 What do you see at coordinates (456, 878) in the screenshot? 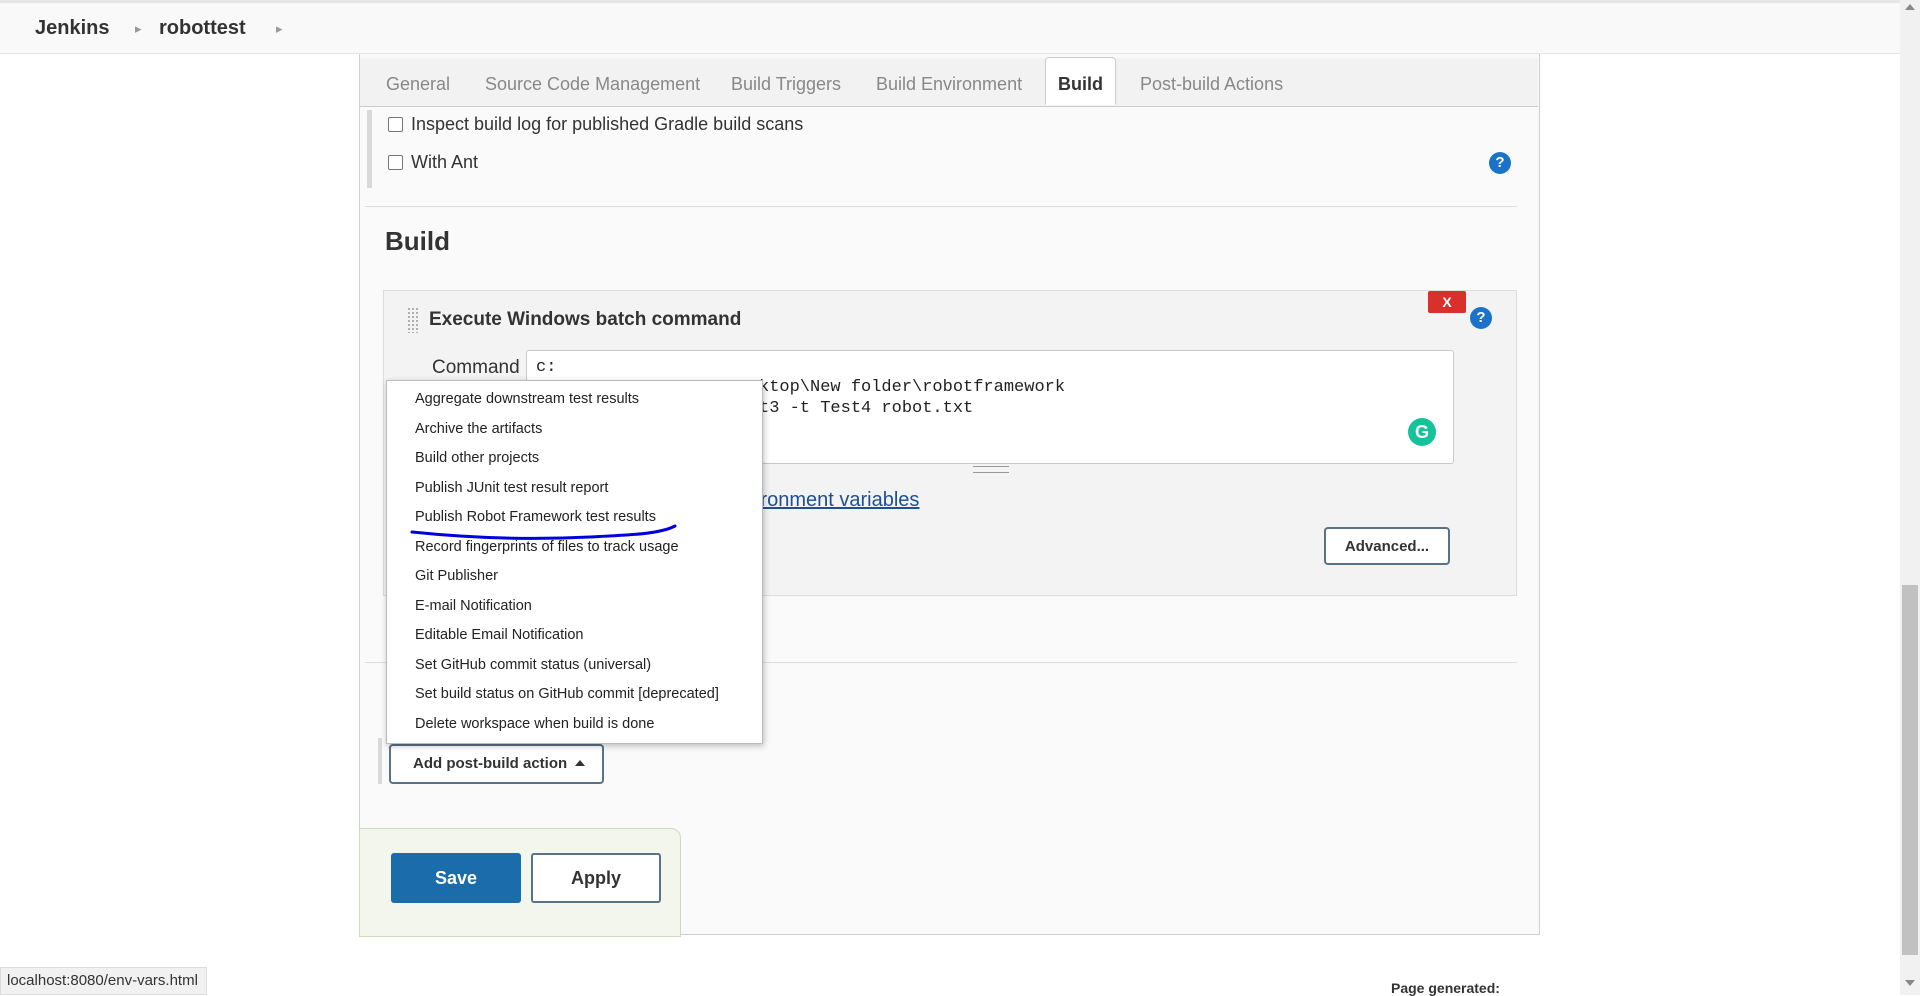
I see `save-button: Save` at bounding box center [456, 878].